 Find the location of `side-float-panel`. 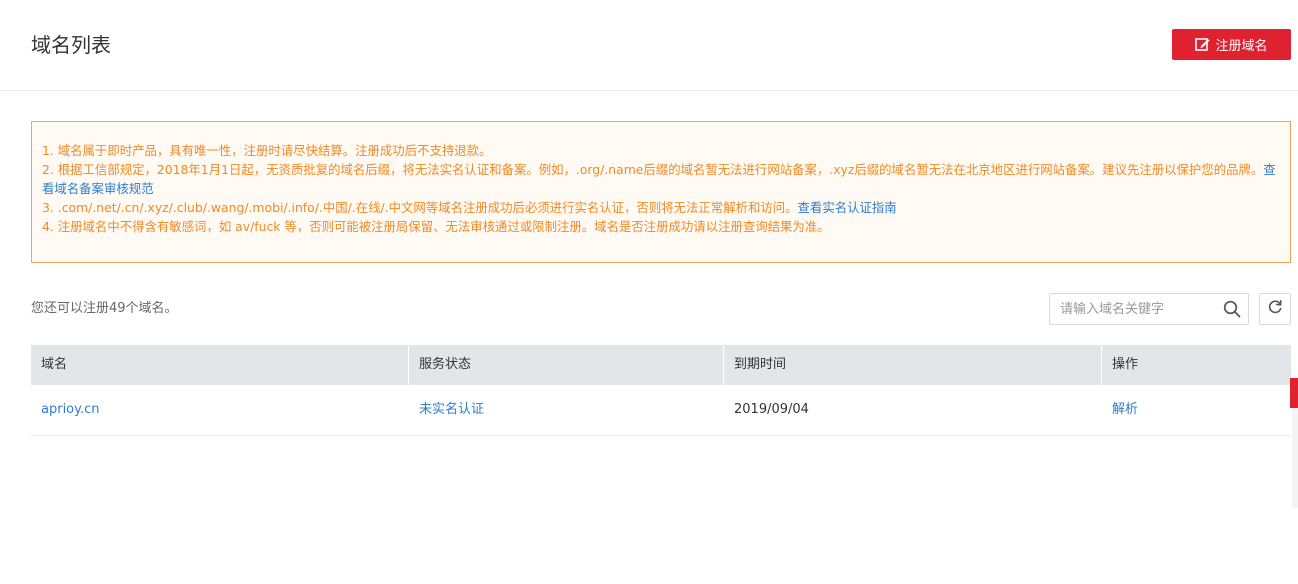

side-float-panel is located at coordinates (1295, 458).